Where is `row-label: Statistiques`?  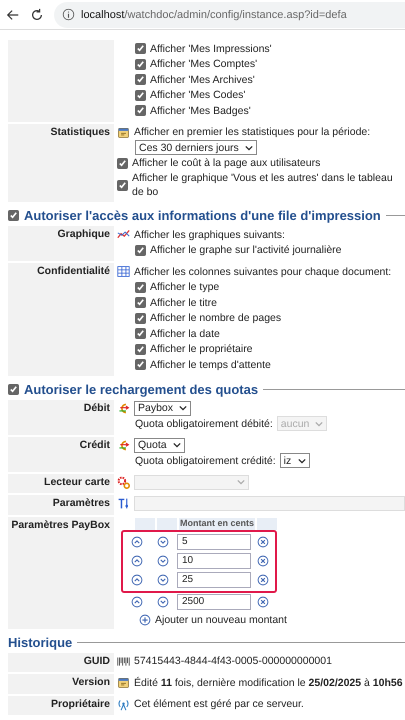
row-label: Statistiques is located at coordinates (61, 163).